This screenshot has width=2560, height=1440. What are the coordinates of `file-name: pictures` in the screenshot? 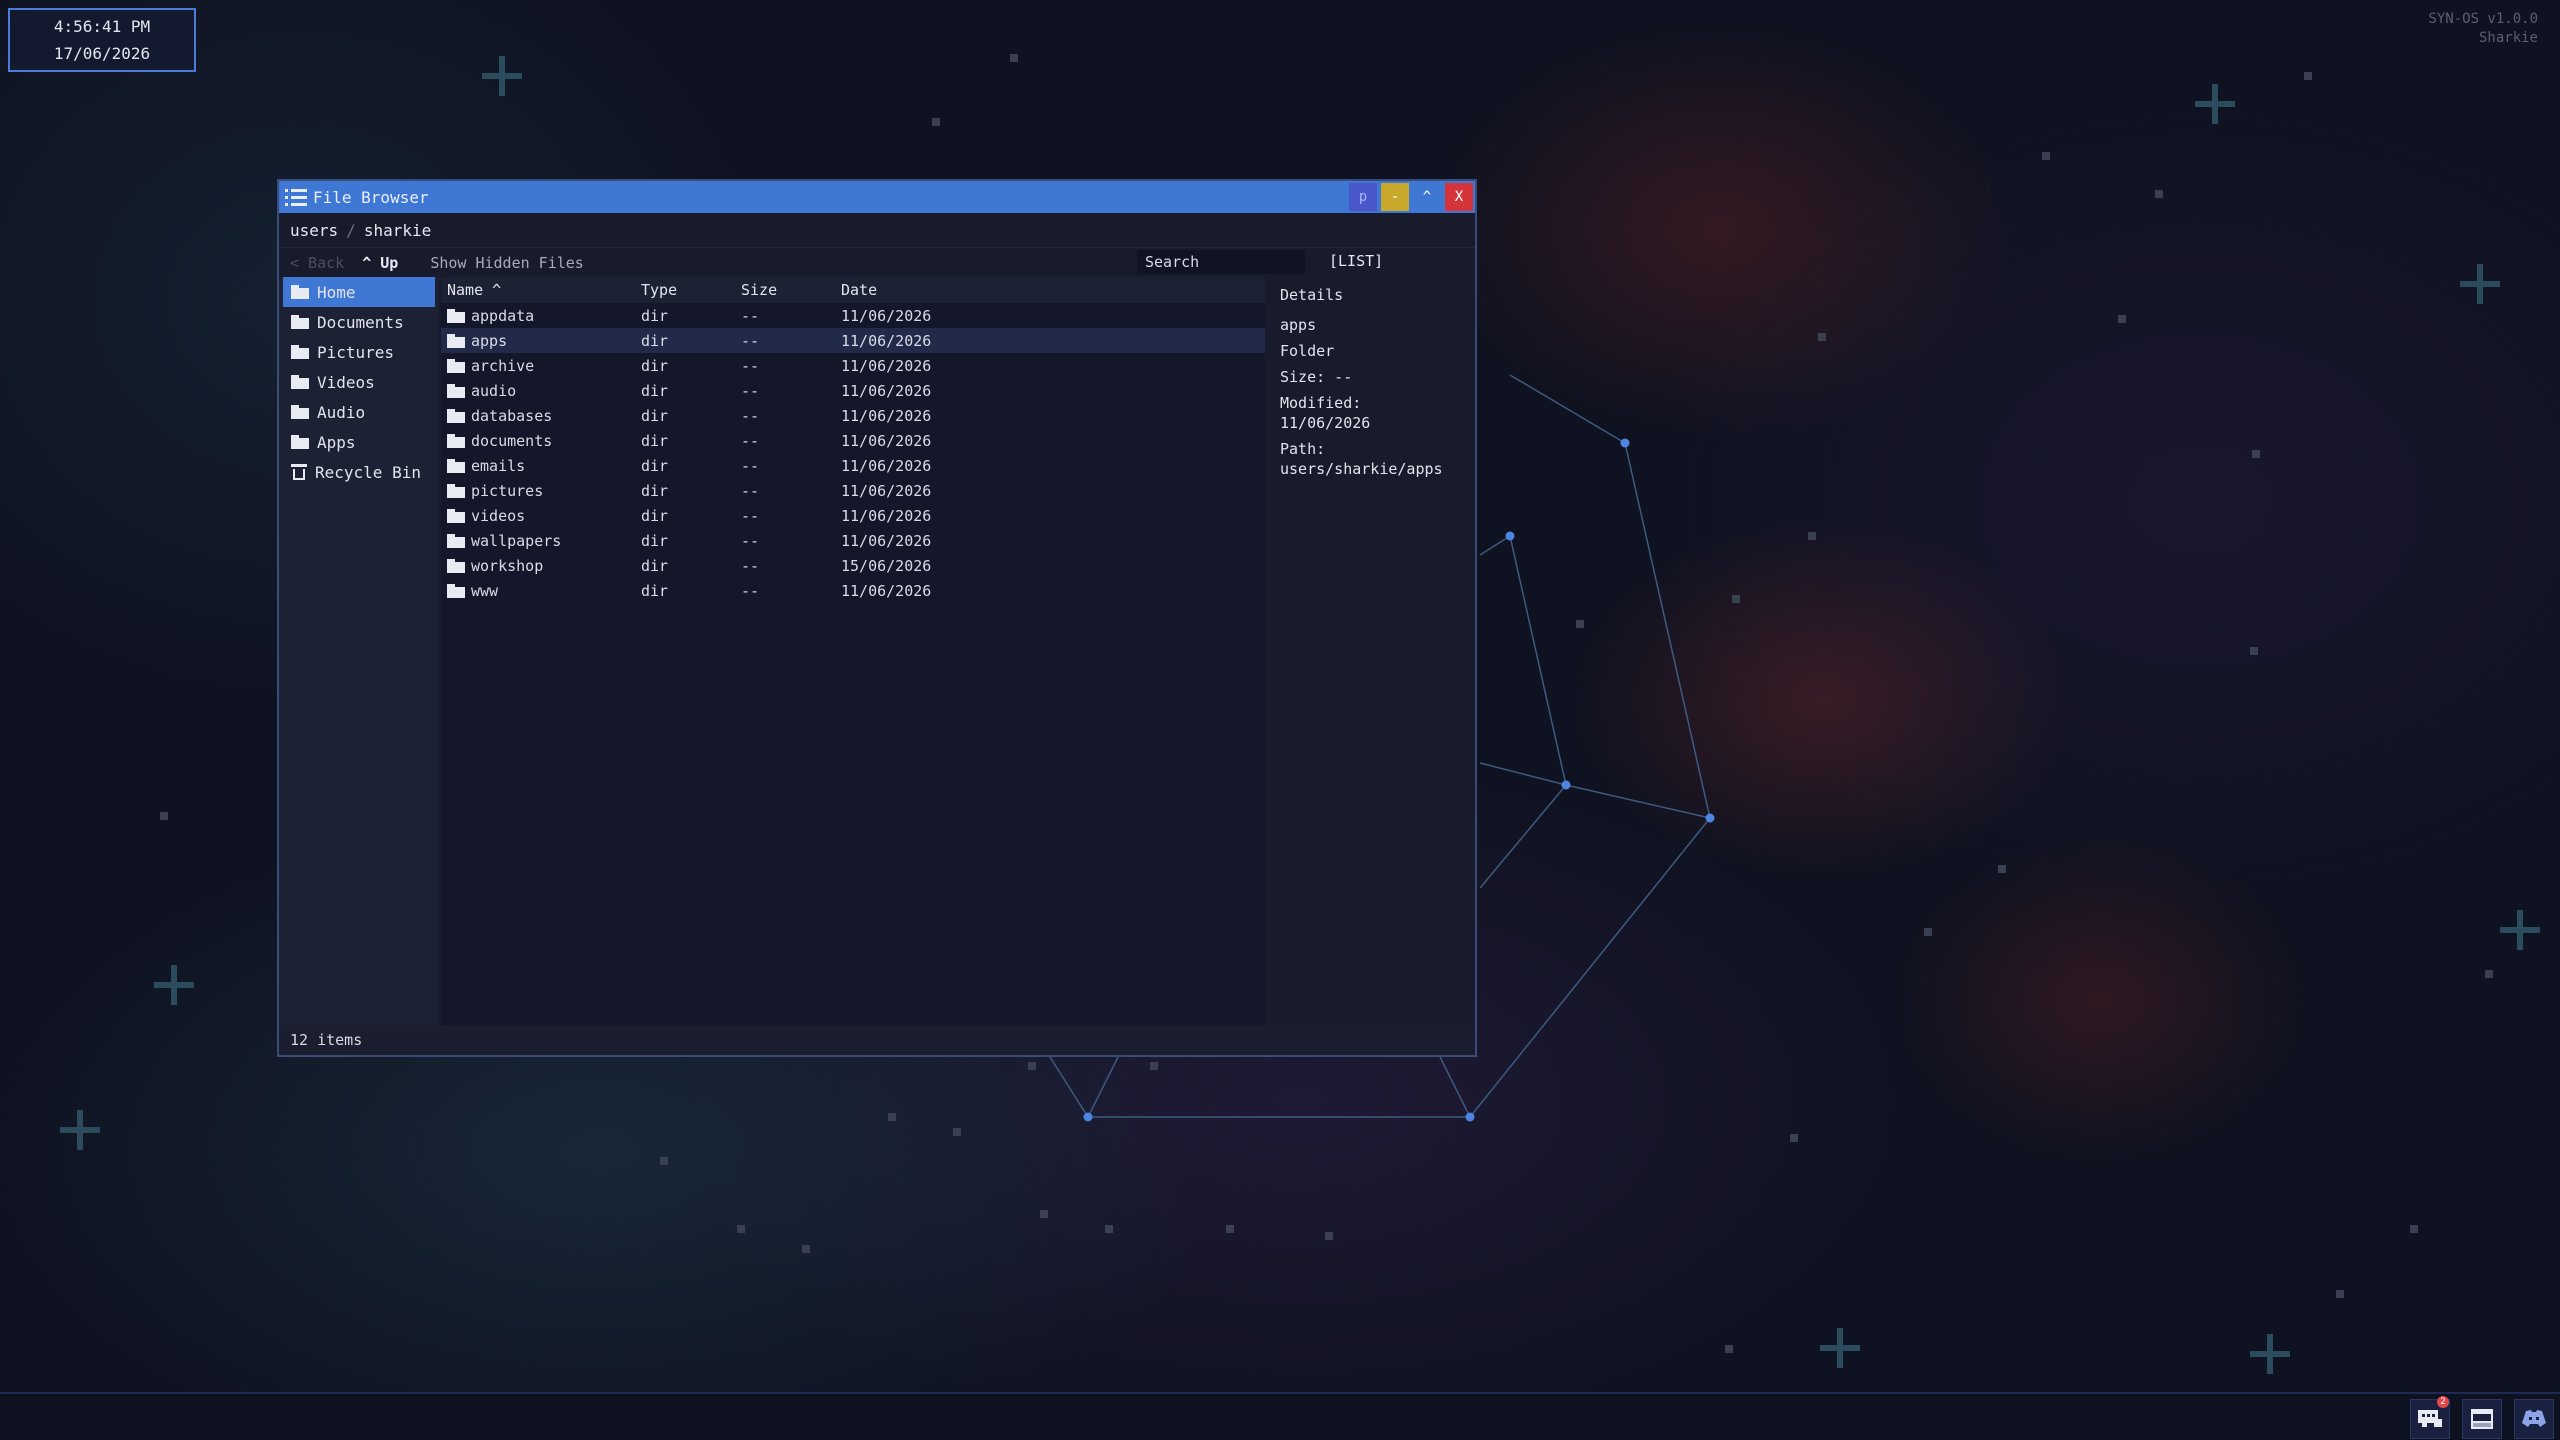 It's located at (541, 491).